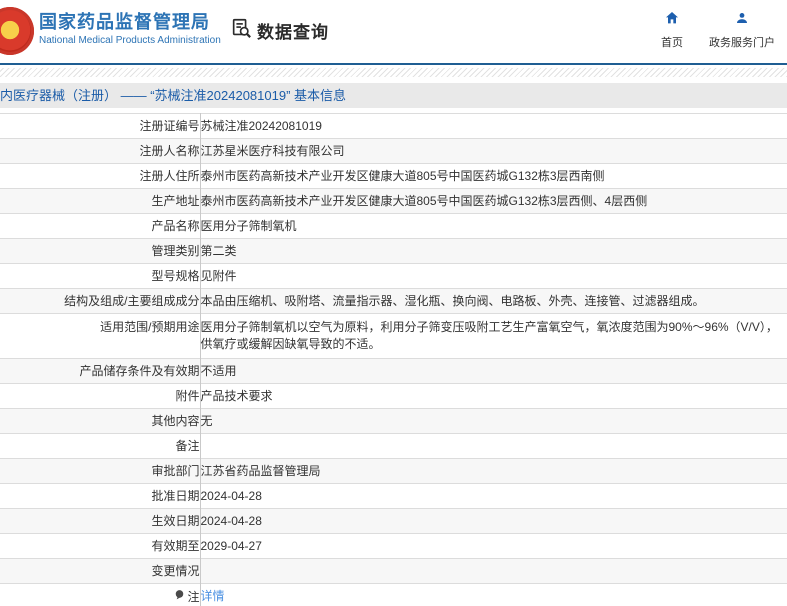  Describe the element at coordinates (393, 276) in the screenshot. I see `table-row: 型号规格 见附件` at that location.